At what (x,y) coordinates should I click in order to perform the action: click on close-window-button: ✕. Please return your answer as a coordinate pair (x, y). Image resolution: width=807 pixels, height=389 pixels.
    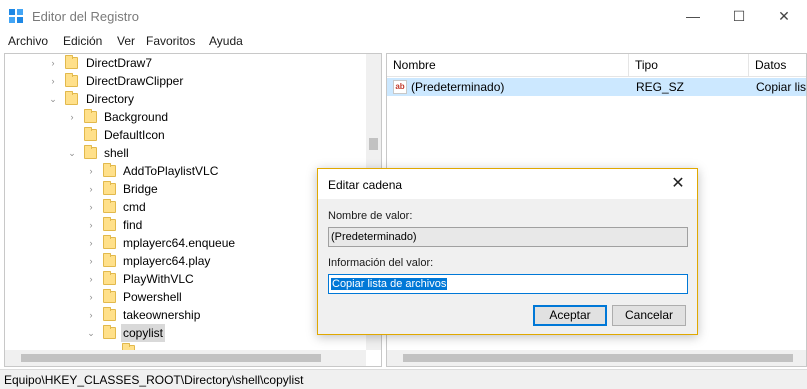
    Looking at the image, I should click on (784, 16).